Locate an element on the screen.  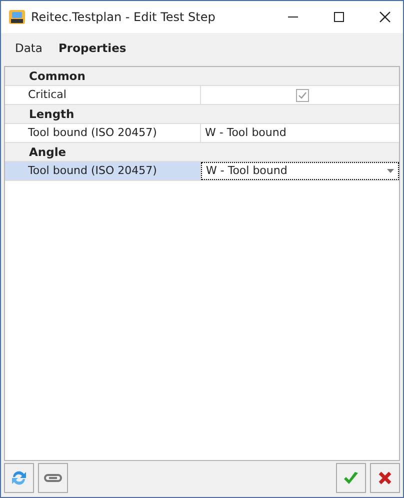
link-icon is located at coordinates (53, 478).